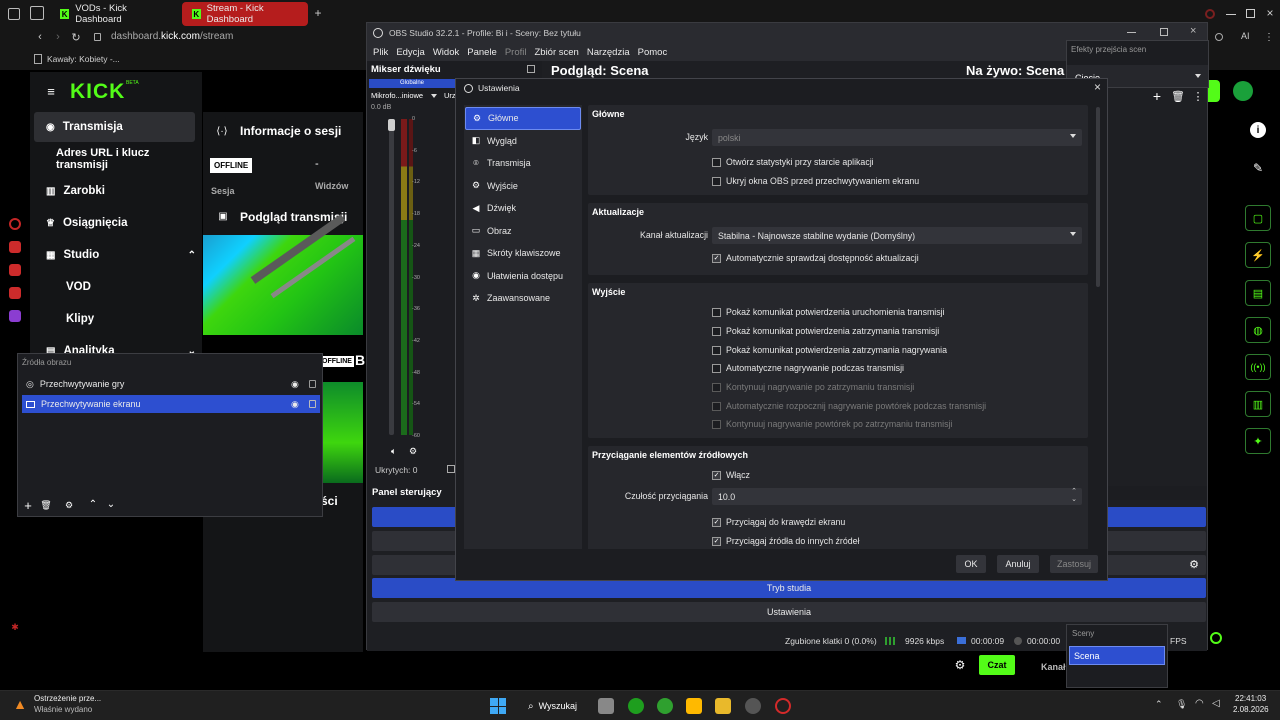 This screenshot has width=1280, height=720. I want to click on studio-mode-button: Tryb studia, so click(789, 588).